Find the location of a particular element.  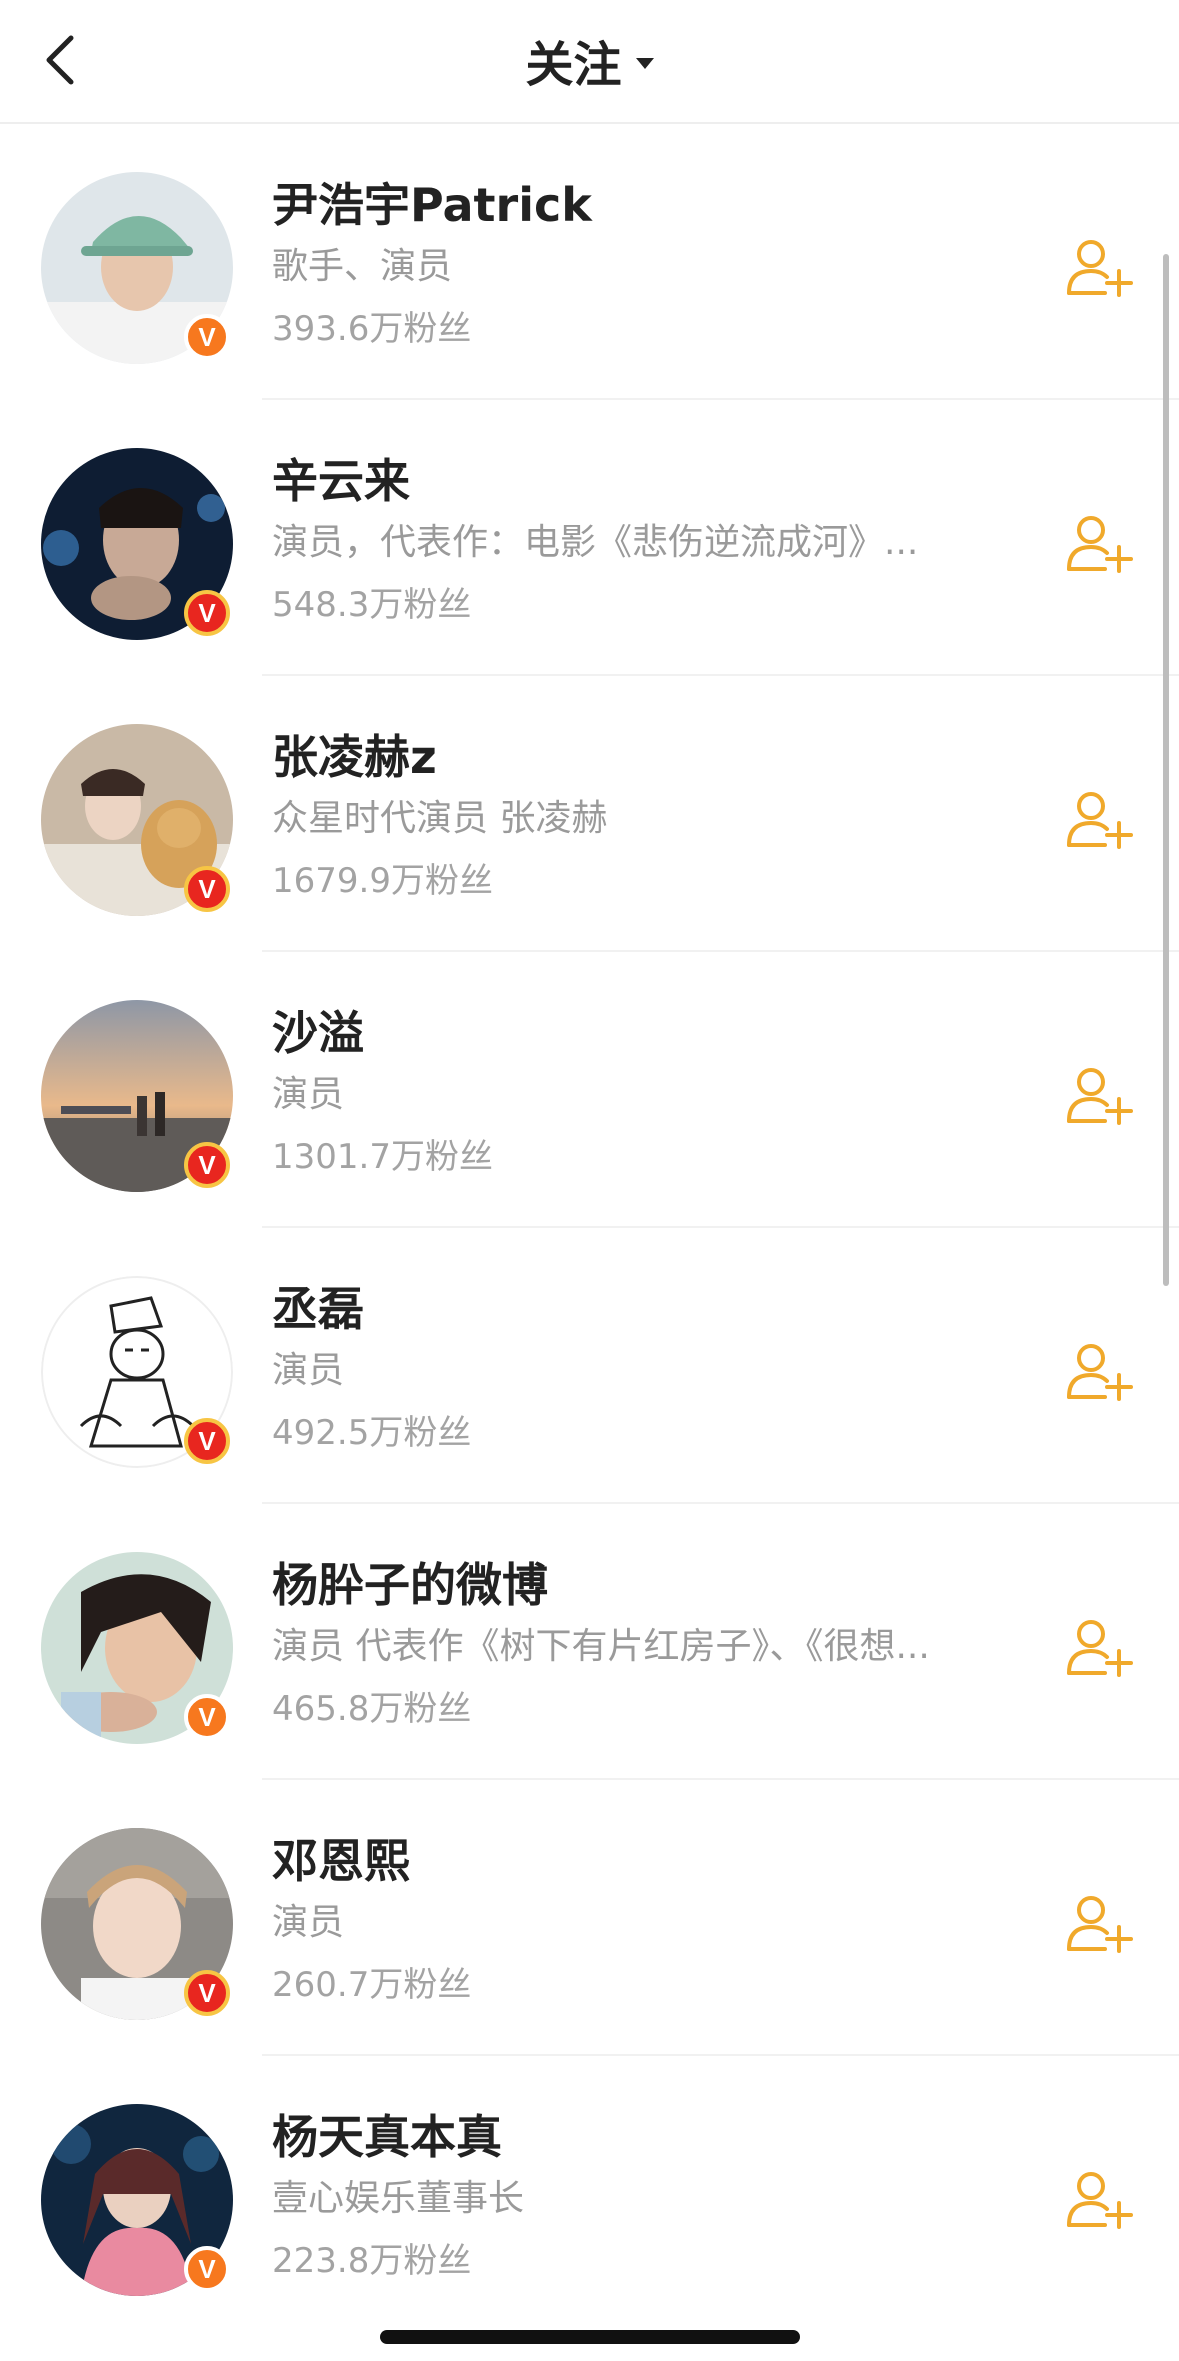

list-item: V 丞磊 演员 492.5万粉丝 is located at coordinates (589, 1366).